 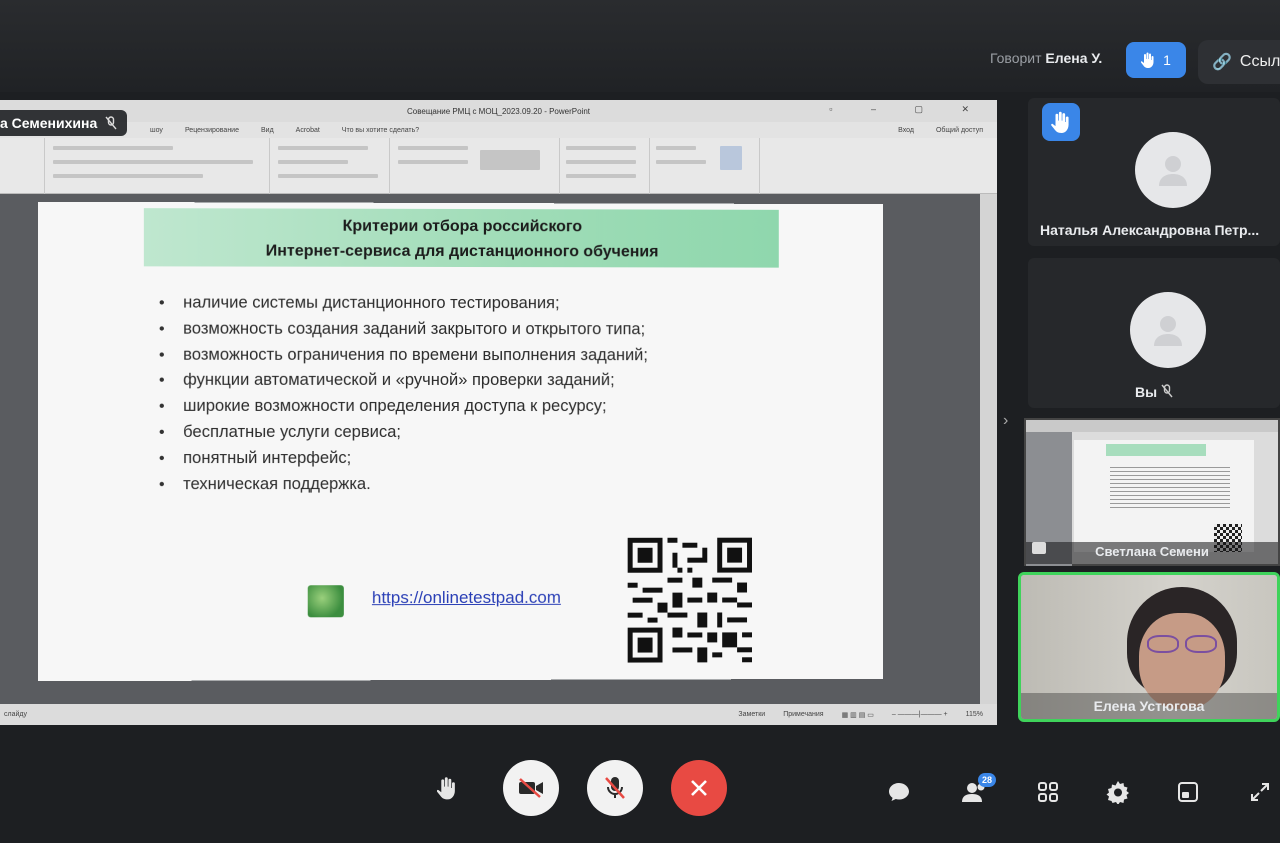 I want to click on speaking-name: Елена У., so click(x=1074, y=58).